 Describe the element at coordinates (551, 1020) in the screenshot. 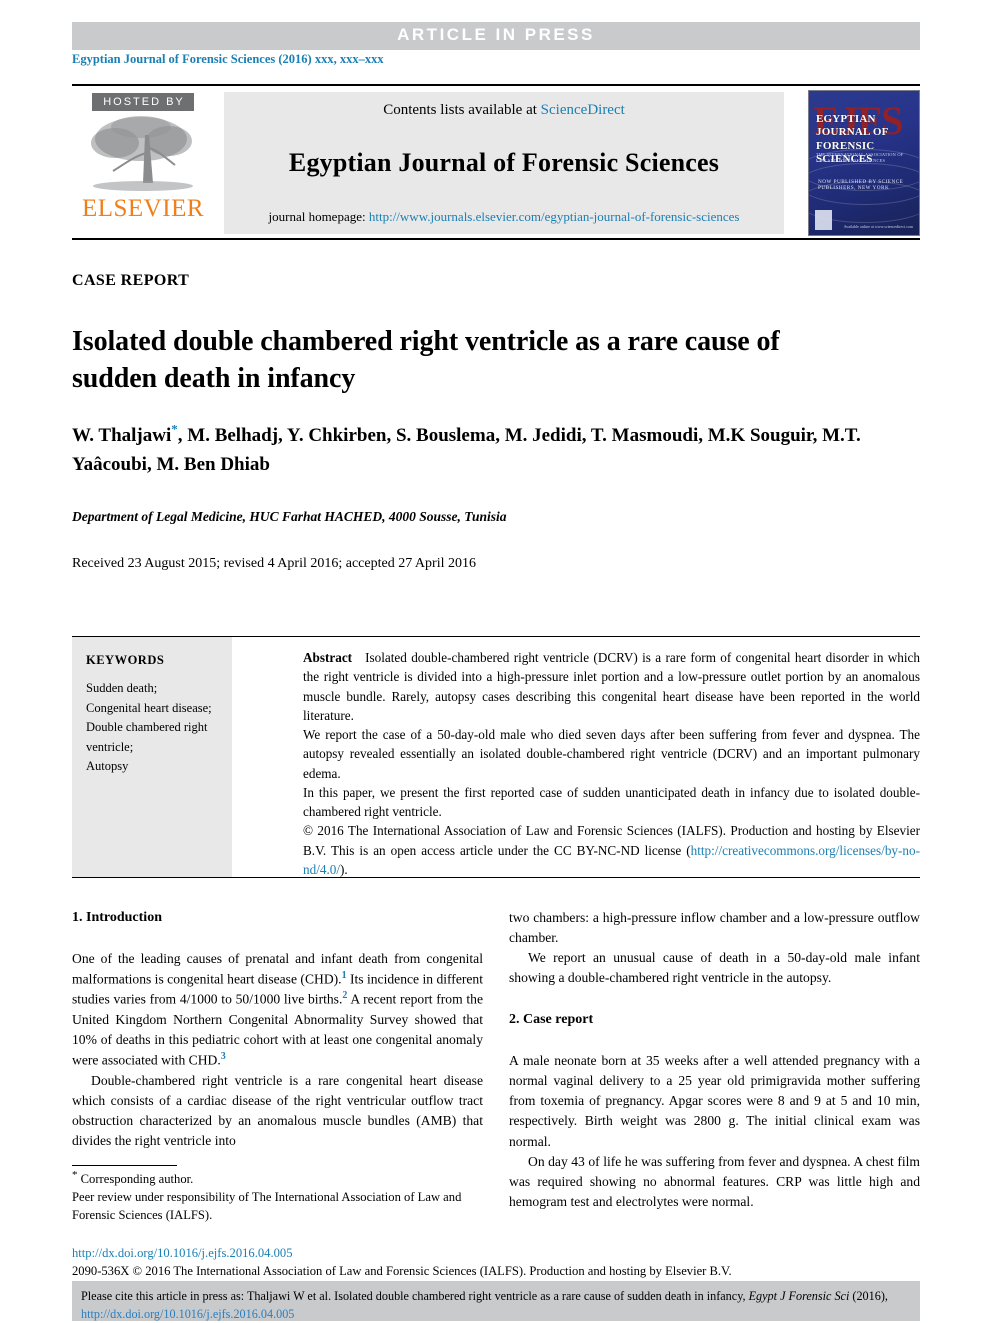

I see `section-heading-case-report: 2. Case report` at that location.